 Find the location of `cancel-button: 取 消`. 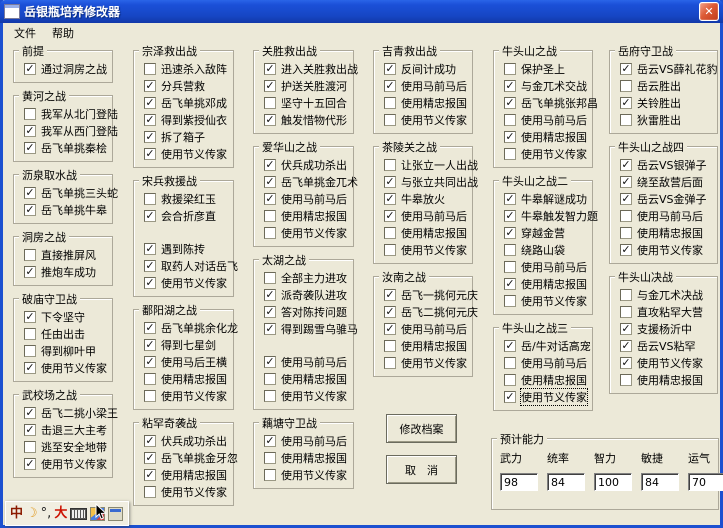

cancel-button: 取 消 is located at coordinates (421, 469).